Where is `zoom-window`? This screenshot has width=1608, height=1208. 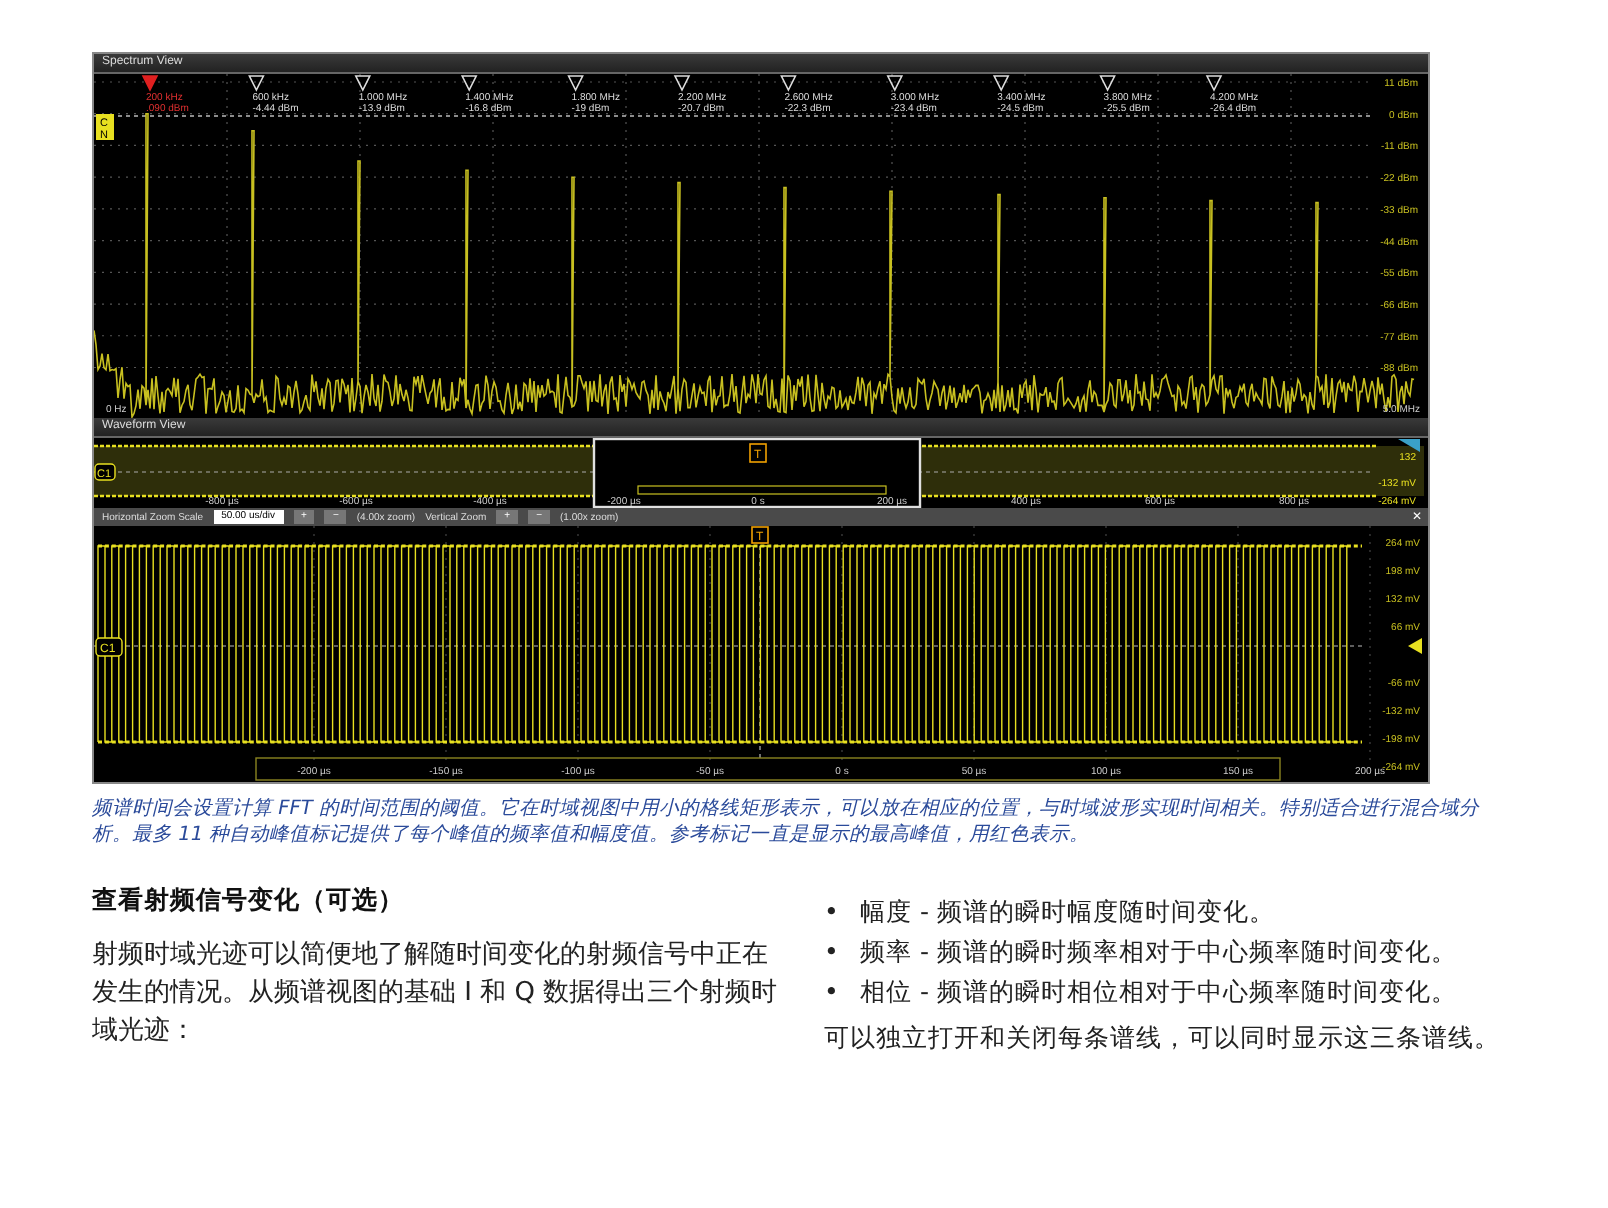
zoom-window is located at coordinates (757, 473).